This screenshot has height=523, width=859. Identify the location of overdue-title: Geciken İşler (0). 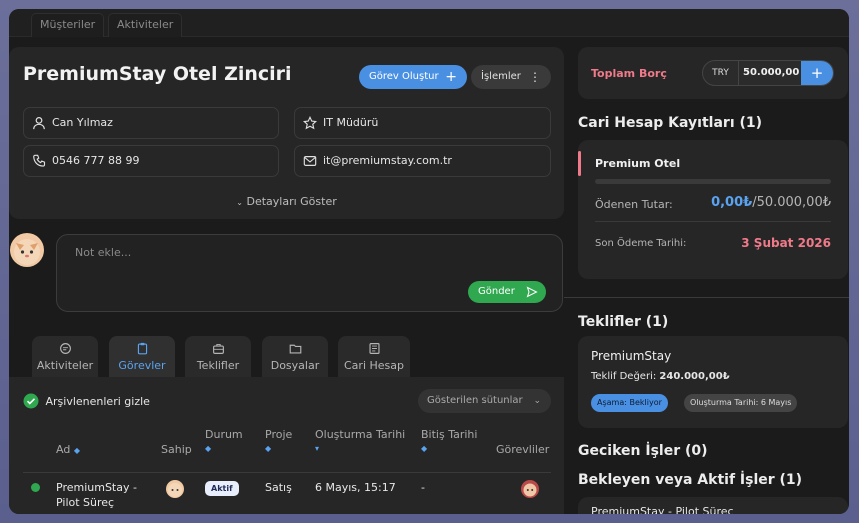
(643, 451).